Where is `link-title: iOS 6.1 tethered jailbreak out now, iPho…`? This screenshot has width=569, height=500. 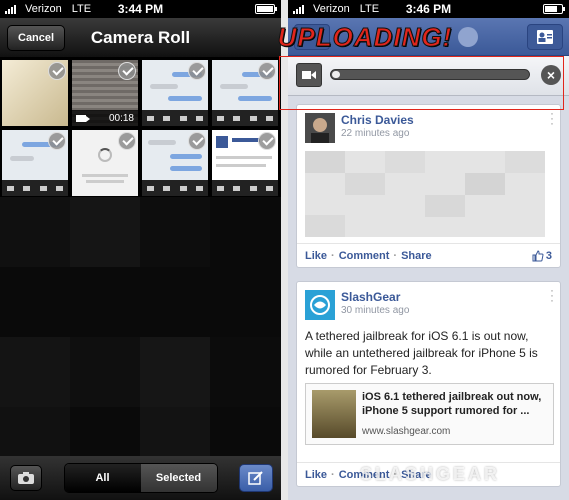 link-title: iOS 6.1 tethered jailbreak out now, iPho… is located at coordinates (452, 404).